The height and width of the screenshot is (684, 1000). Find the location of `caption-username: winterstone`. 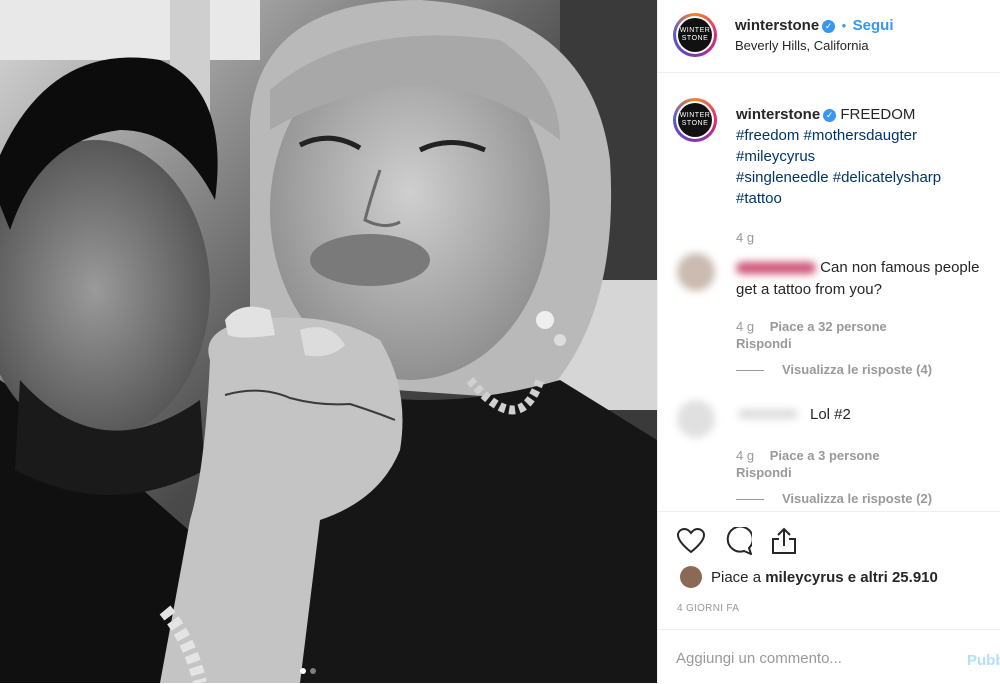

caption-username: winterstone is located at coordinates (778, 114).